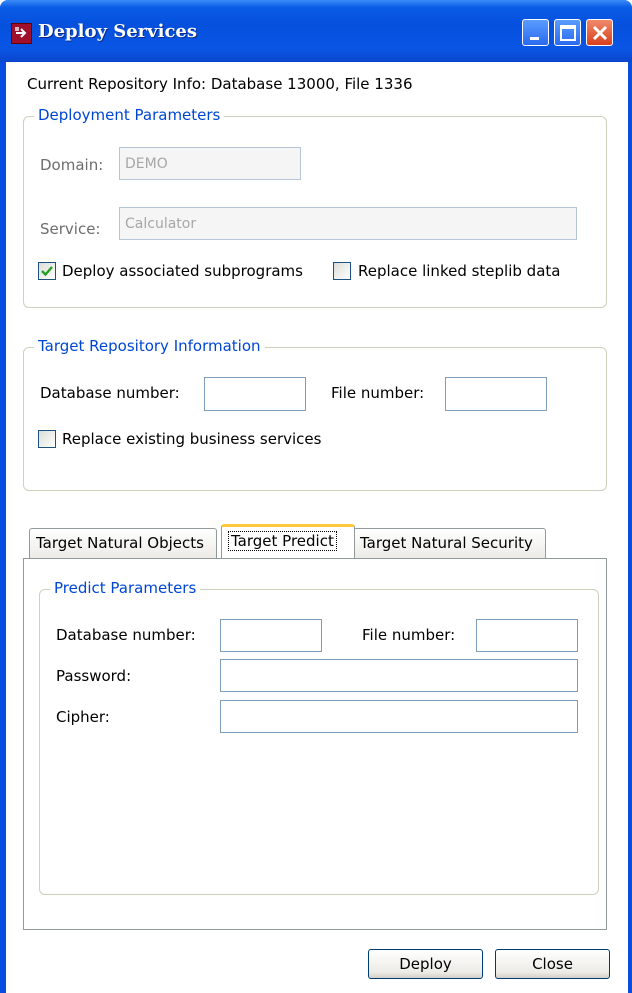 This screenshot has width=632, height=993. Describe the element at coordinates (129, 115) in the screenshot. I see `deployment-parameters-legend: Deployment Parameters` at that location.